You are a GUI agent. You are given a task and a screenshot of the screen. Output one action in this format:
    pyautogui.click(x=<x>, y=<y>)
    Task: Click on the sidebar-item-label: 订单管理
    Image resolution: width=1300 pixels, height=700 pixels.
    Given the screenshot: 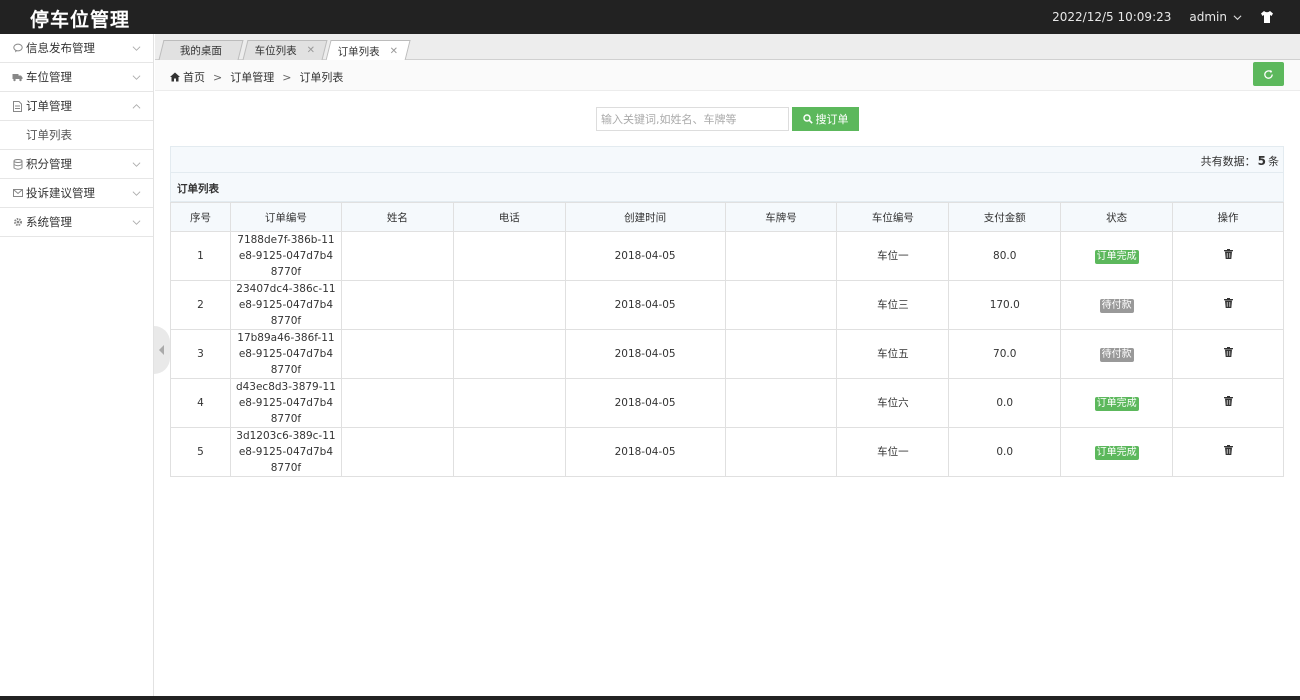 What is the action you would take?
    pyautogui.click(x=49, y=106)
    